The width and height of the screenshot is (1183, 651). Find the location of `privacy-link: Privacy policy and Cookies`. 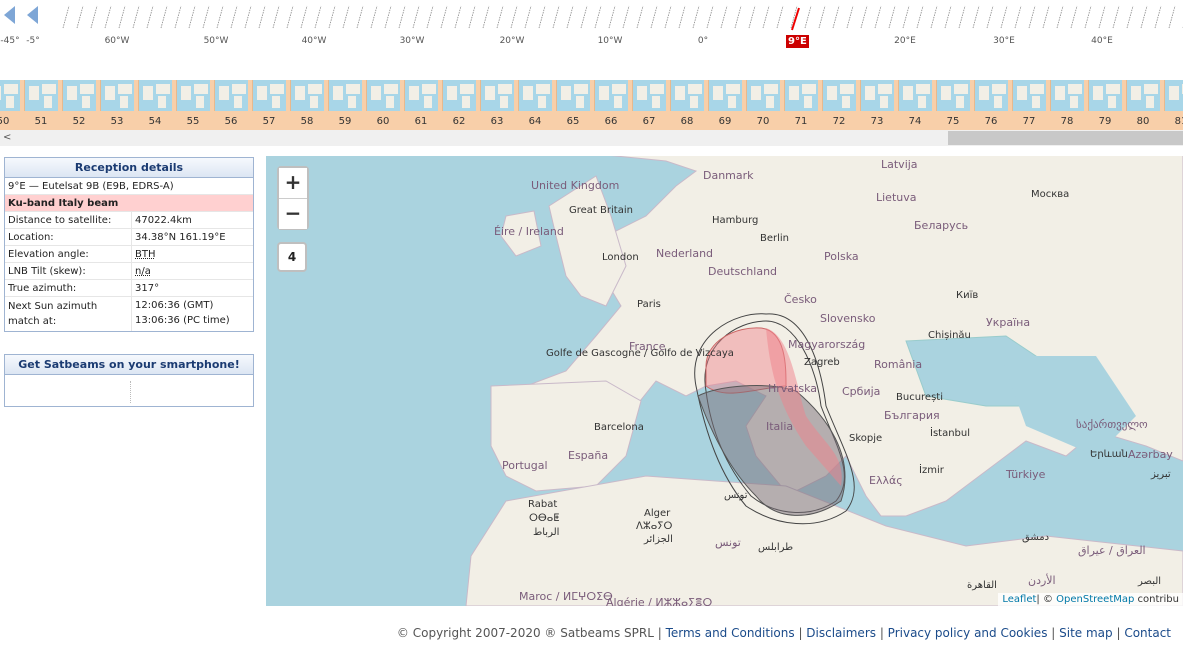

privacy-link: Privacy policy and Cookies is located at coordinates (968, 633).